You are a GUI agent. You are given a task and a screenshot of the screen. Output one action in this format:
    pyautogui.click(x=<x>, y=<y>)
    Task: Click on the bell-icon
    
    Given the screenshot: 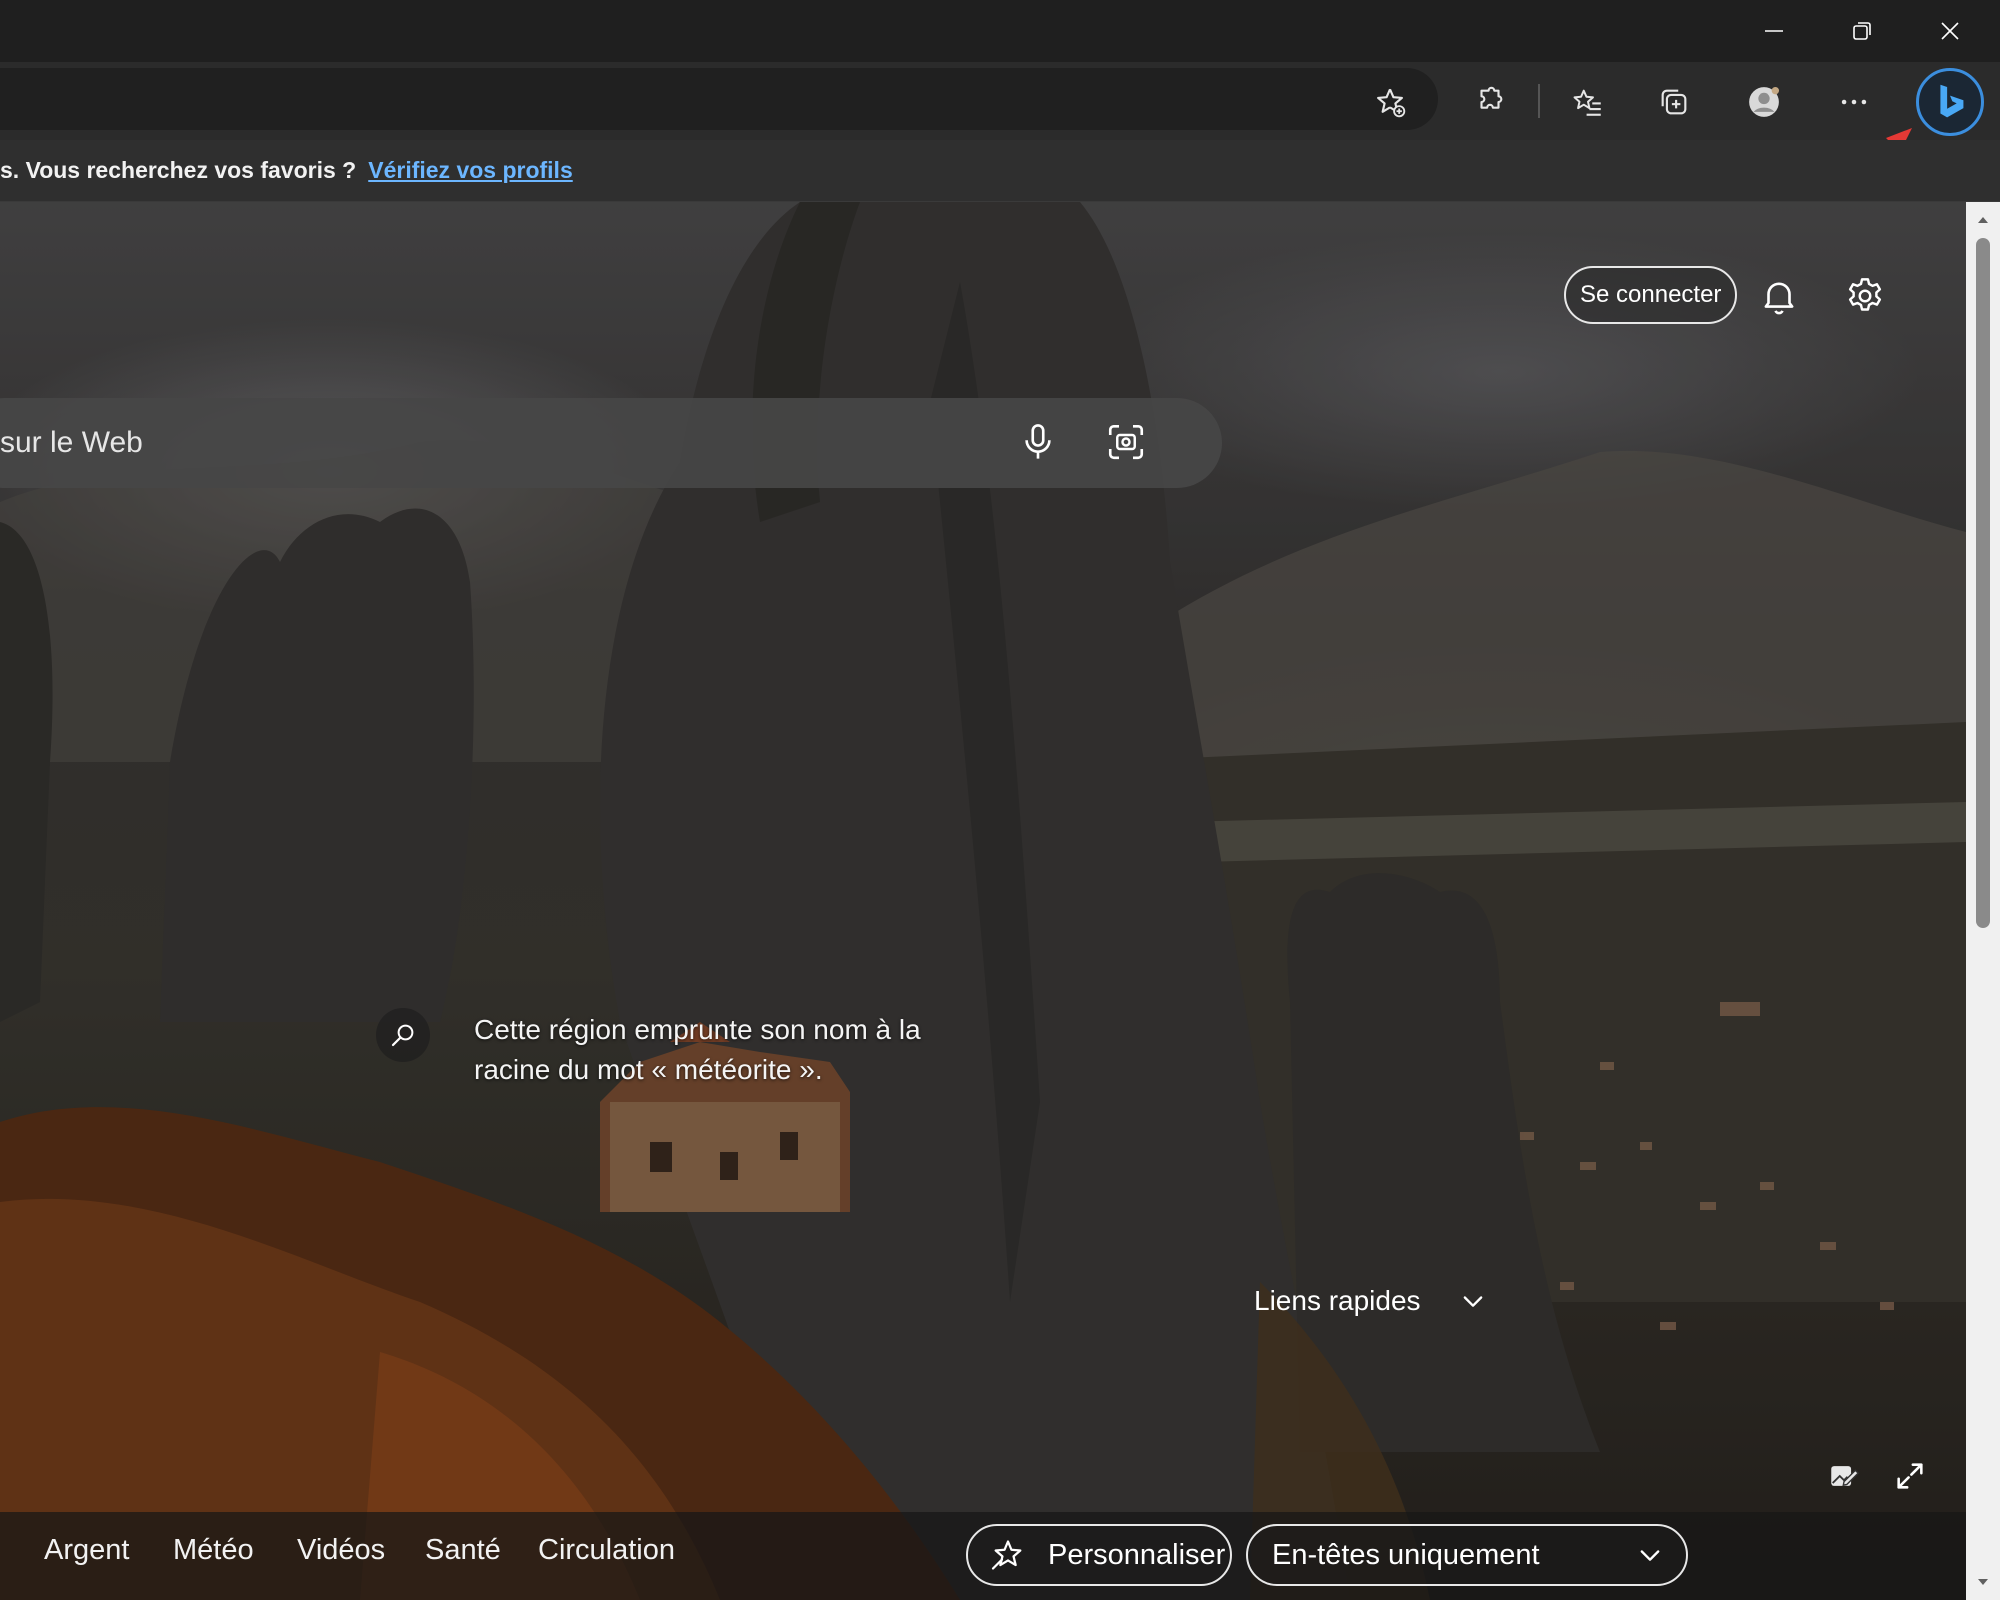 What is the action you would take?
    pyautogui.click(x=1779, y=298)
    